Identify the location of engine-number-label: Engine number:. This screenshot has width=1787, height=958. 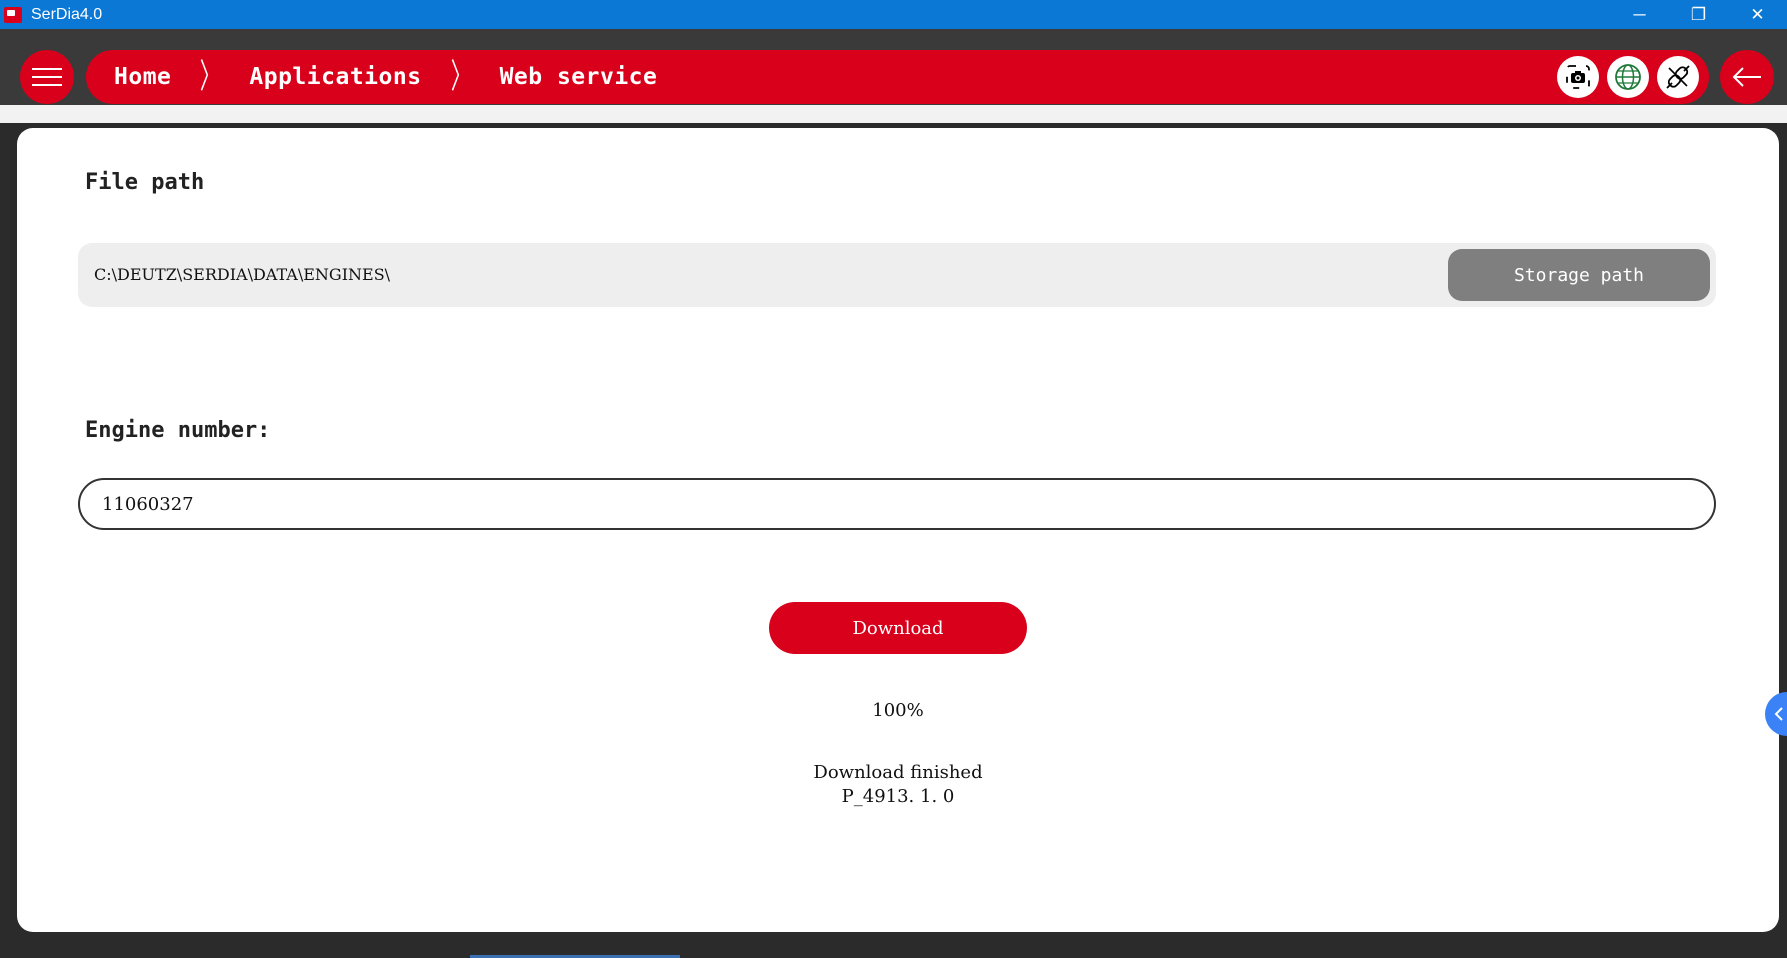
(178, 430).